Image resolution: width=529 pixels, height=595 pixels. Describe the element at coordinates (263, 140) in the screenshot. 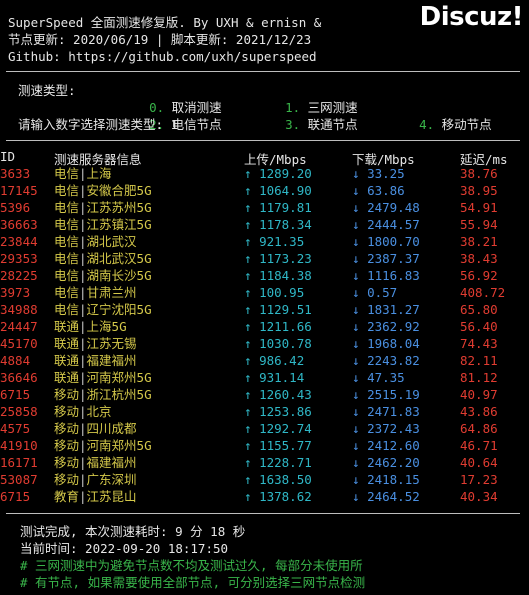

I see `separator-mid` at that location.